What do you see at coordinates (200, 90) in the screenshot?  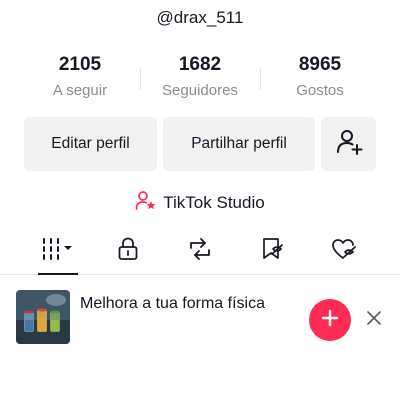 I see `stat-followers-label: Seguidores` at bounding box center [200, 90].